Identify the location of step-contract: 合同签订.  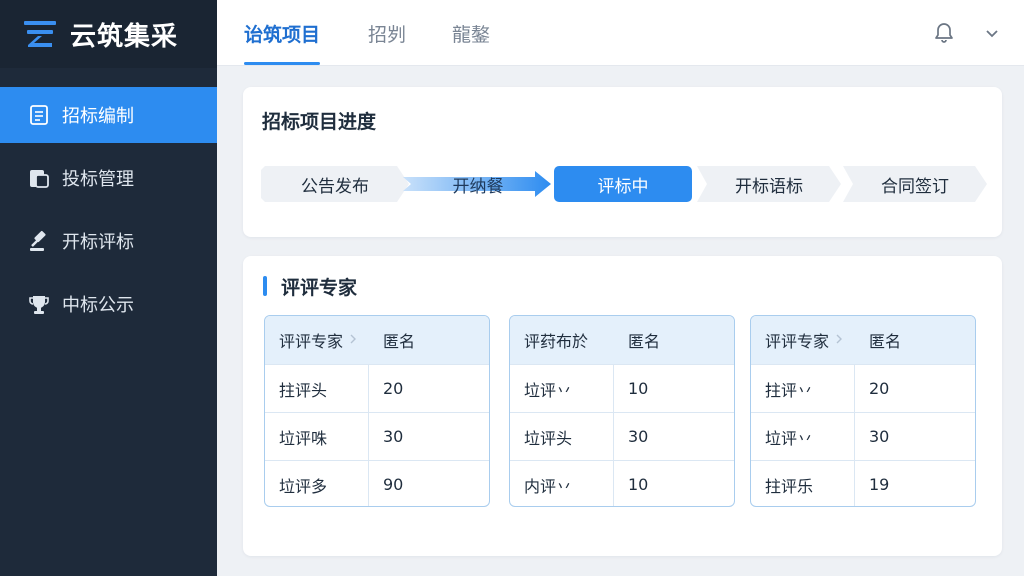
(915, 184).